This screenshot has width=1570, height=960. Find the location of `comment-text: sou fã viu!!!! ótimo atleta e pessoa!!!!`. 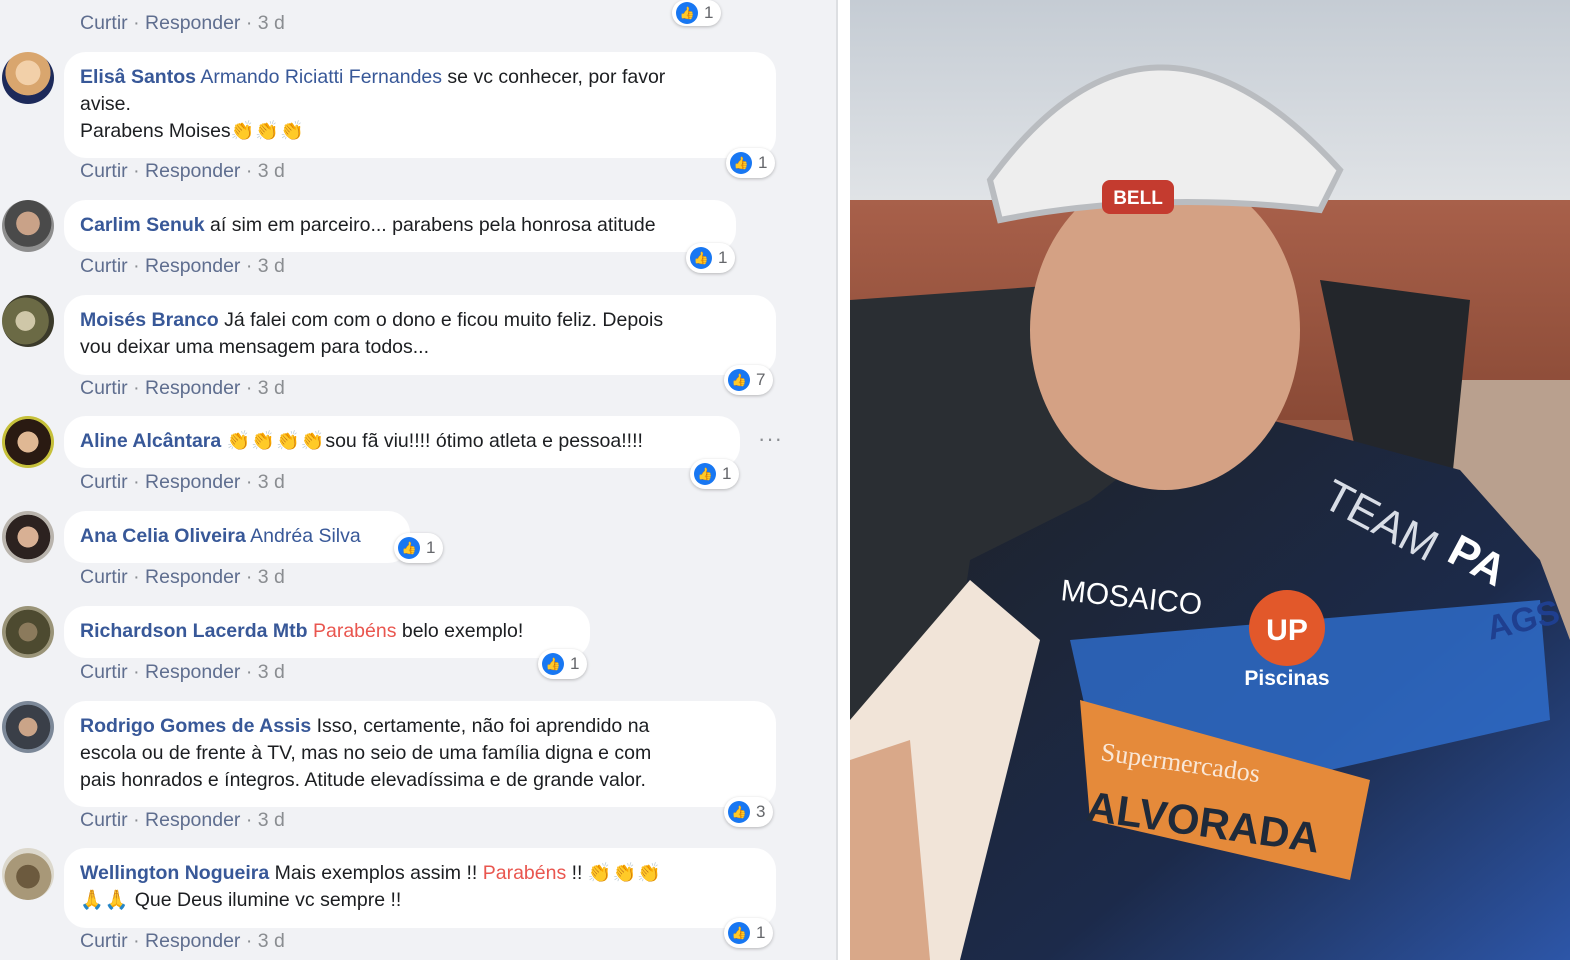

comment-text: sou fã viu!!!! ótimo atleta e pessoa!!!! is located at coordinates (484, 441).